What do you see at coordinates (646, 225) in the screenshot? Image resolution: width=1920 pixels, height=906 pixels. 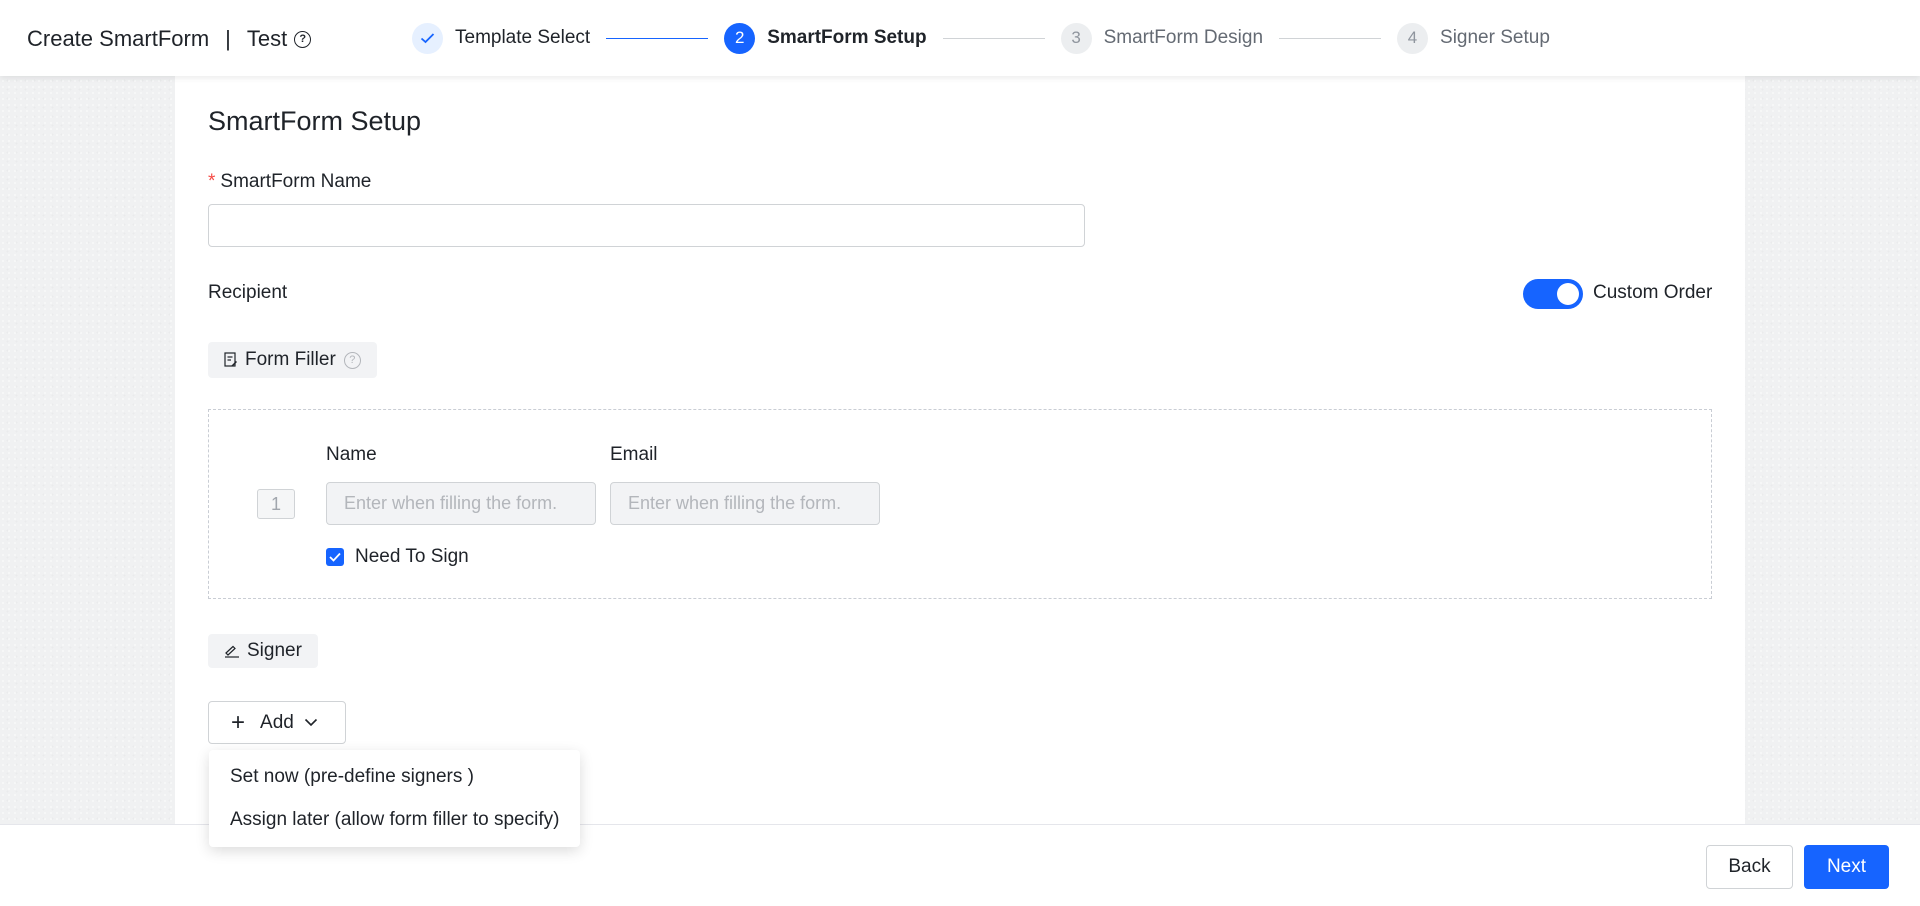 I see `smartform-name-input` at bounding box center [646, 225].